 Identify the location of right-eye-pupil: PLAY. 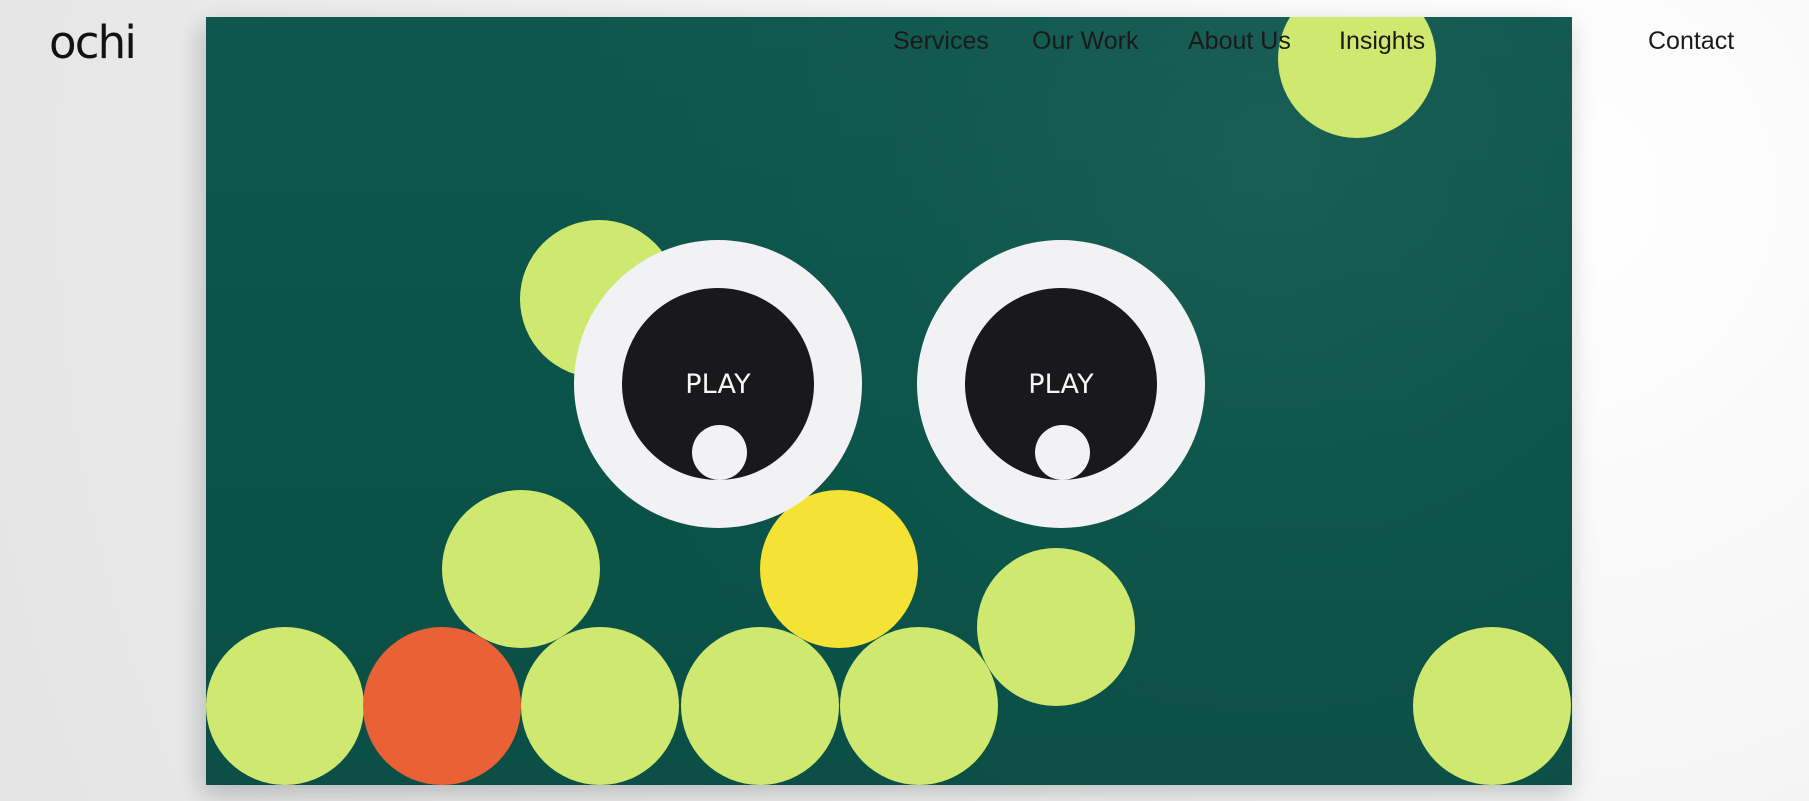
(1061, 384).